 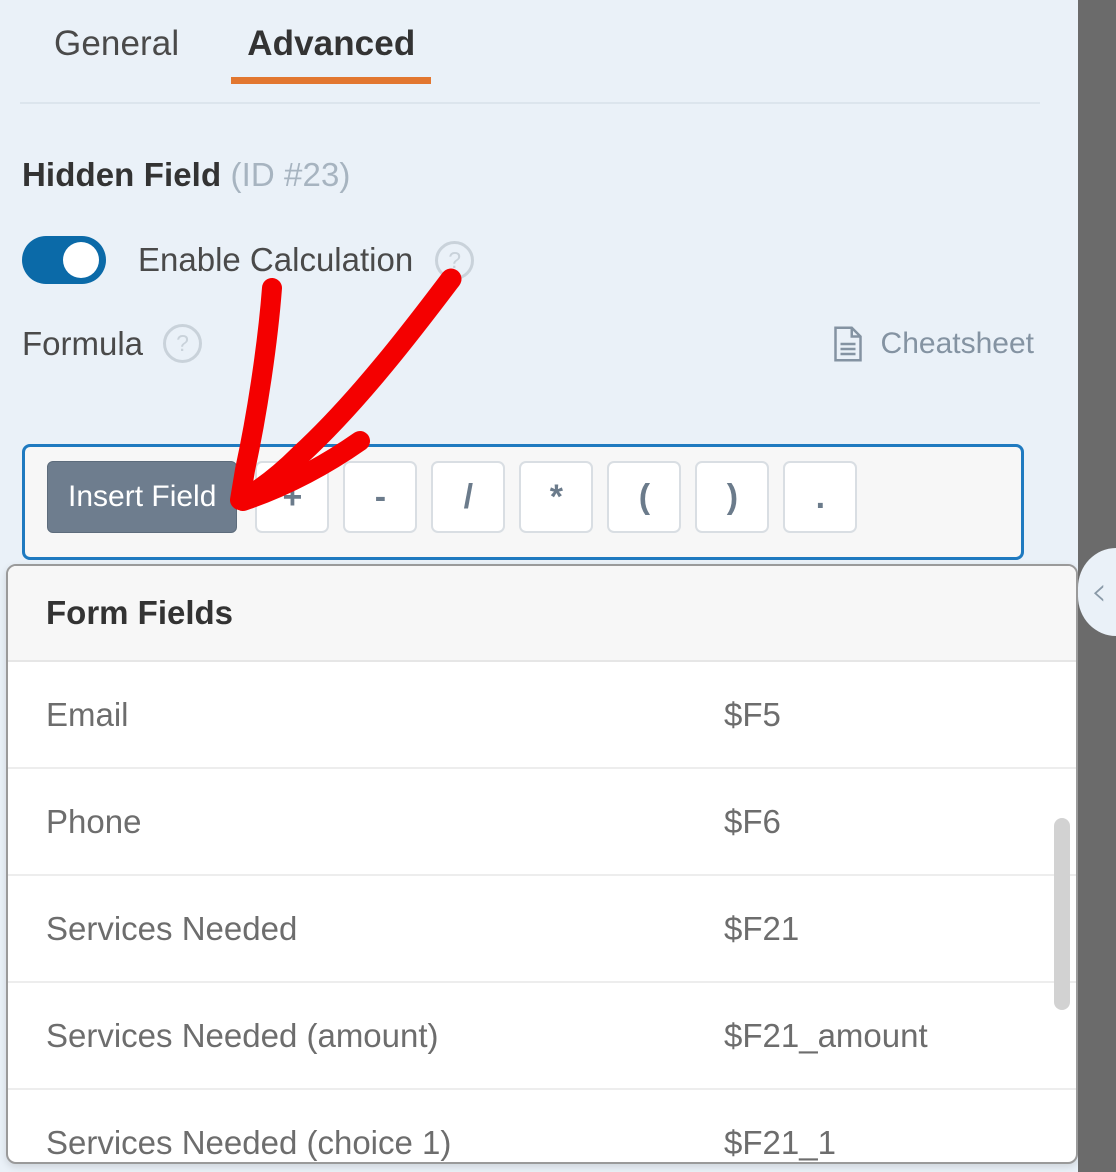 What do you see at coordinates (292, 497) in the screenshot?
I see `operator-button-plus: +` at bounding box center [292, 497].